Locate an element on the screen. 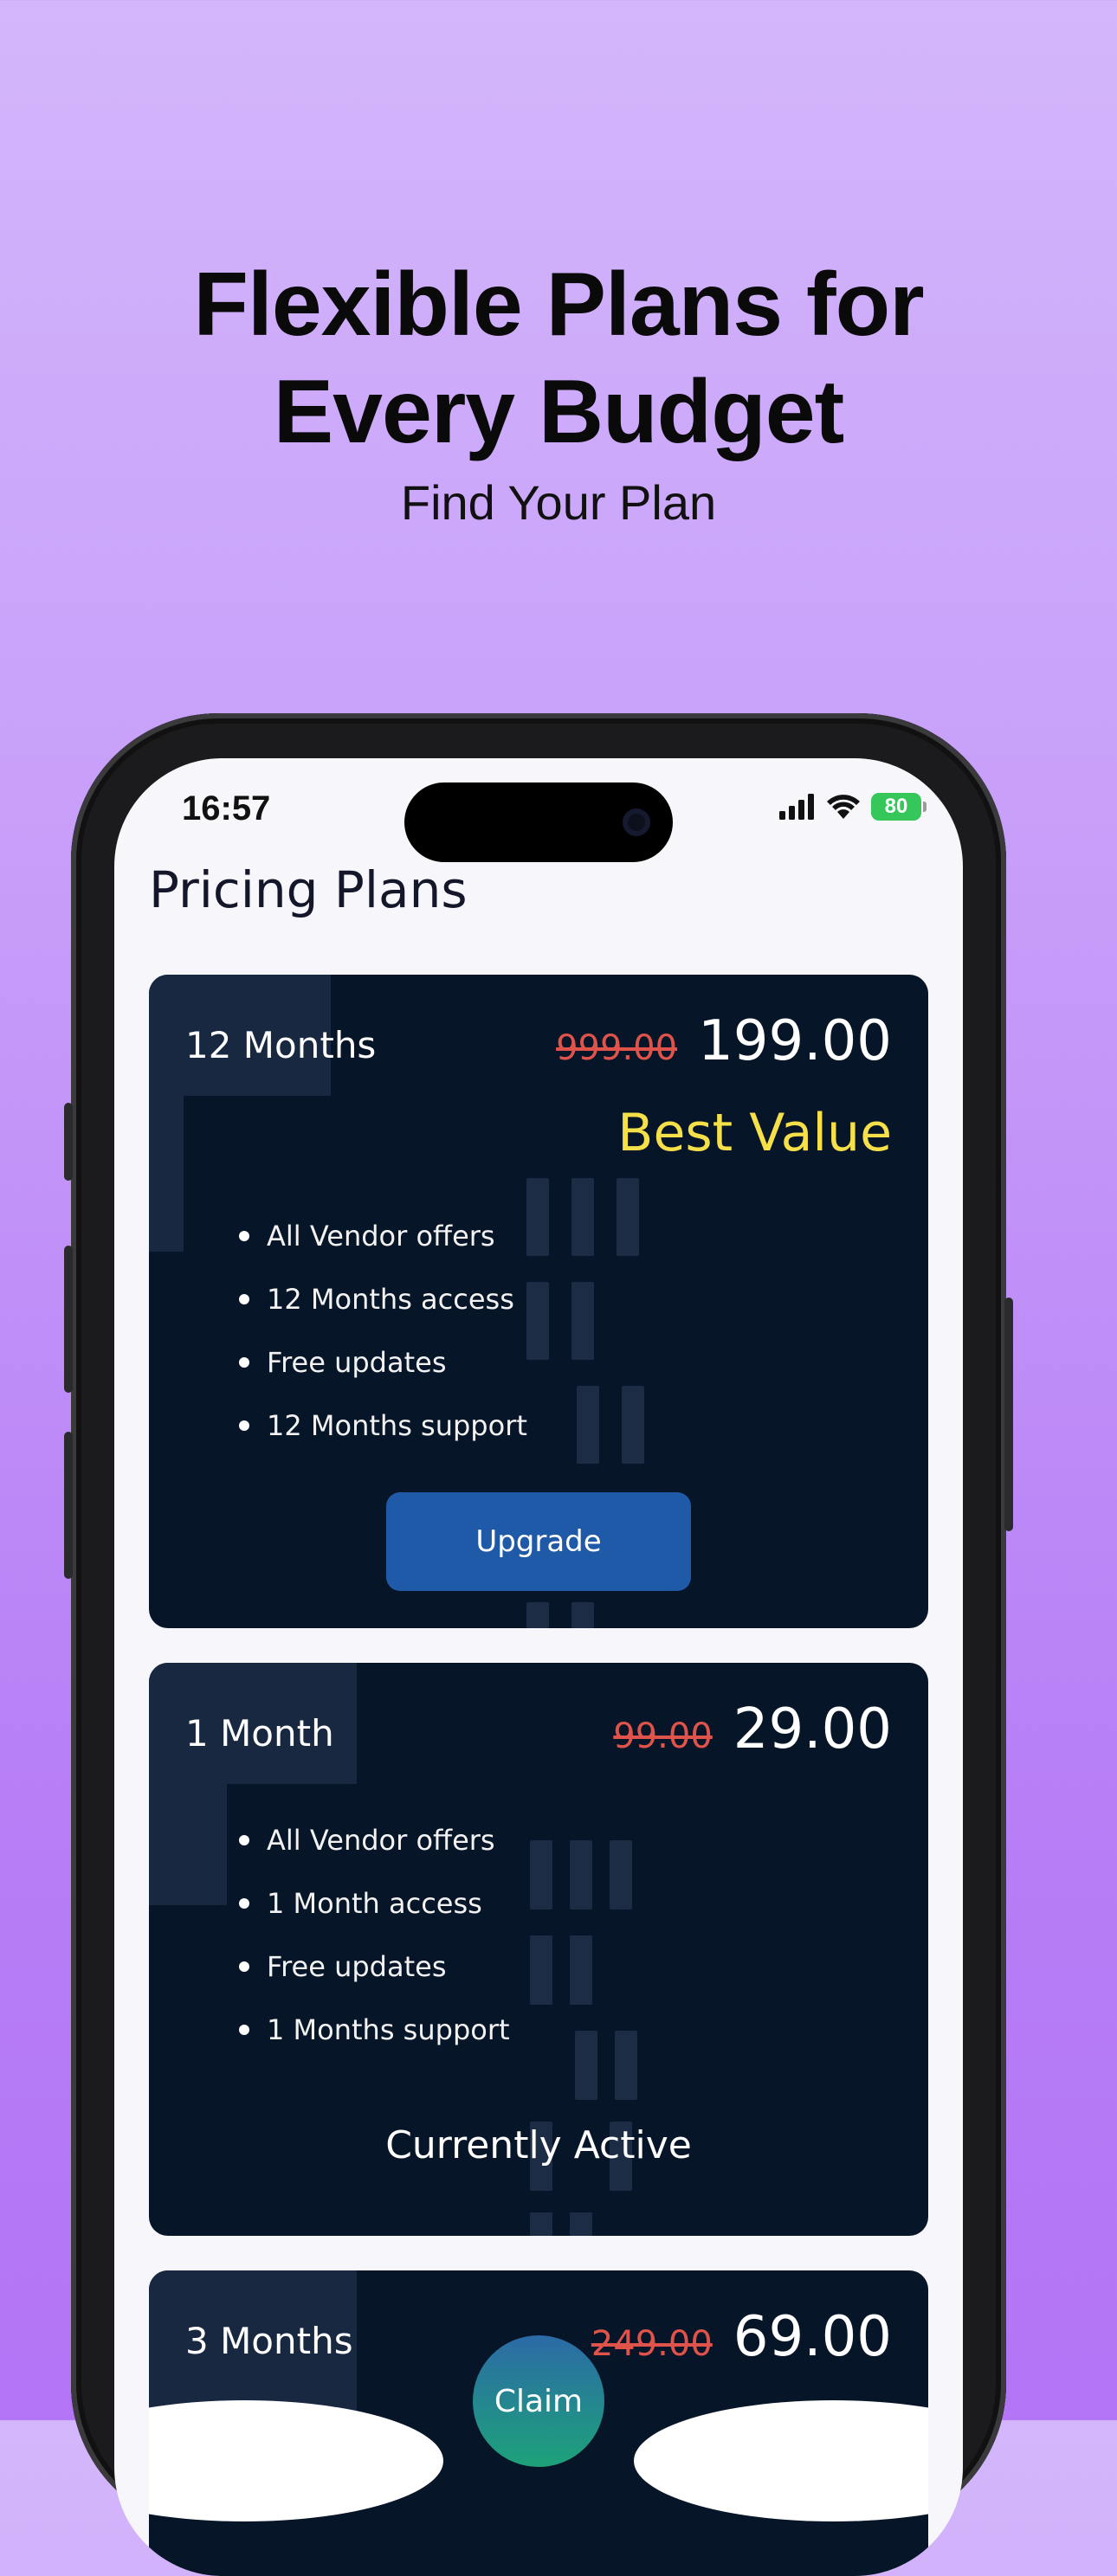 The height and width of the screenshot is (2576, 1117). price: 199.00 is located at coordinates (795, 1041).